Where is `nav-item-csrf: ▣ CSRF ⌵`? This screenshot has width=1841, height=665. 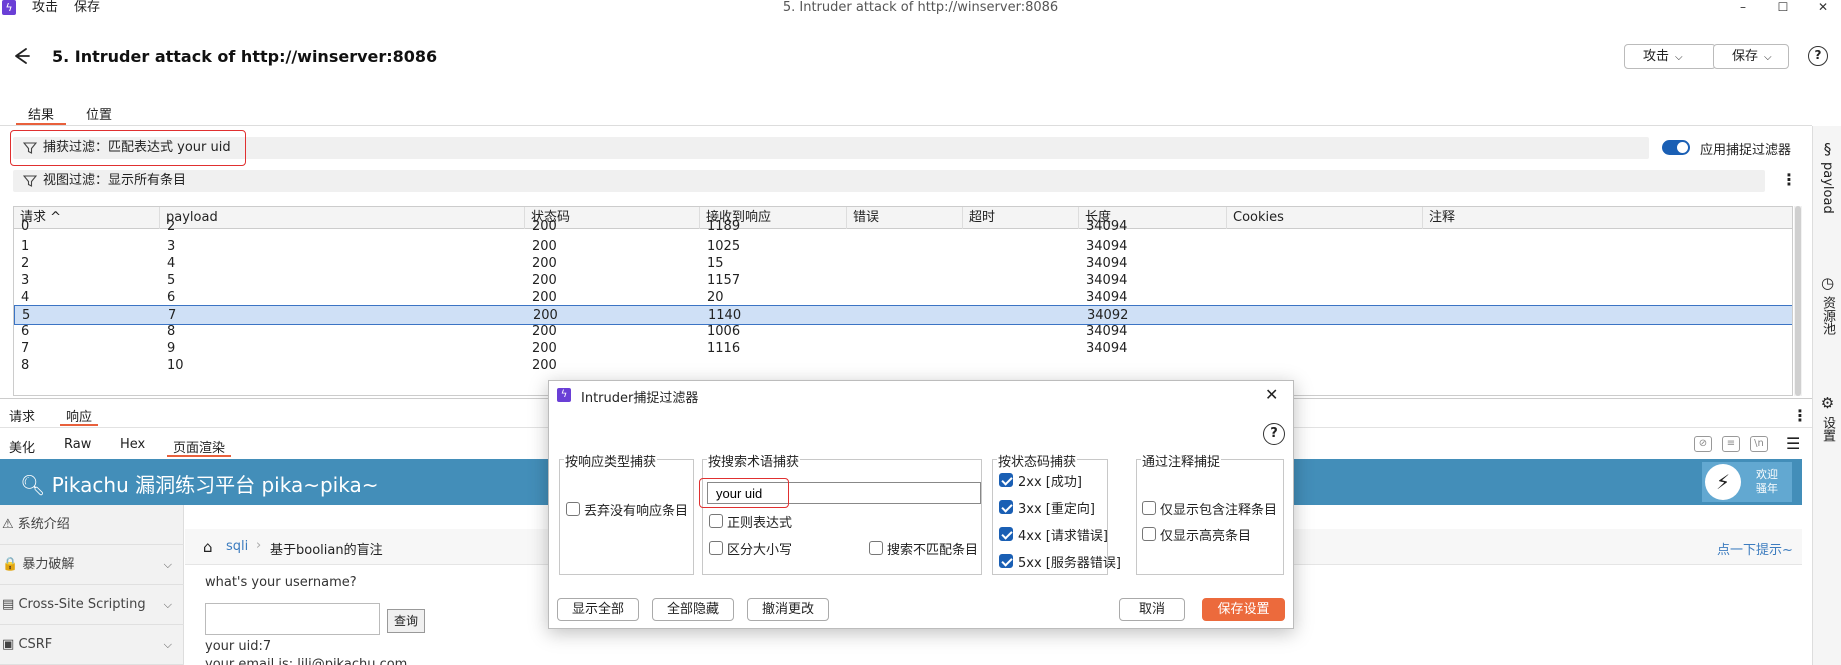
nav-item-csrf: ▣ CSRF ⌵ is located at coordinates (92, 645).